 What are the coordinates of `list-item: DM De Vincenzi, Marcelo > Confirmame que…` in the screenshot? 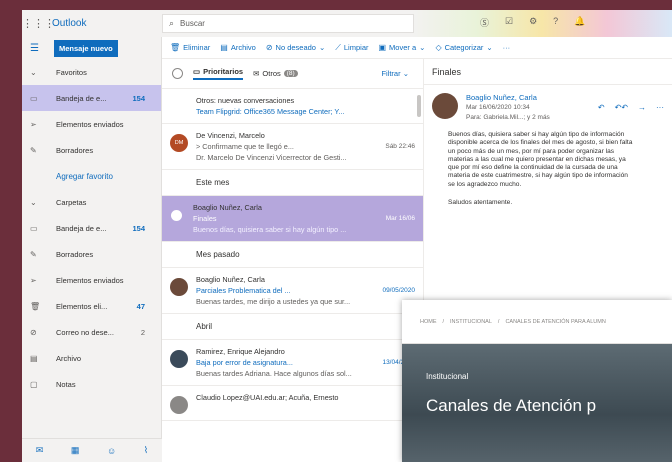 It's located at (292, 147).